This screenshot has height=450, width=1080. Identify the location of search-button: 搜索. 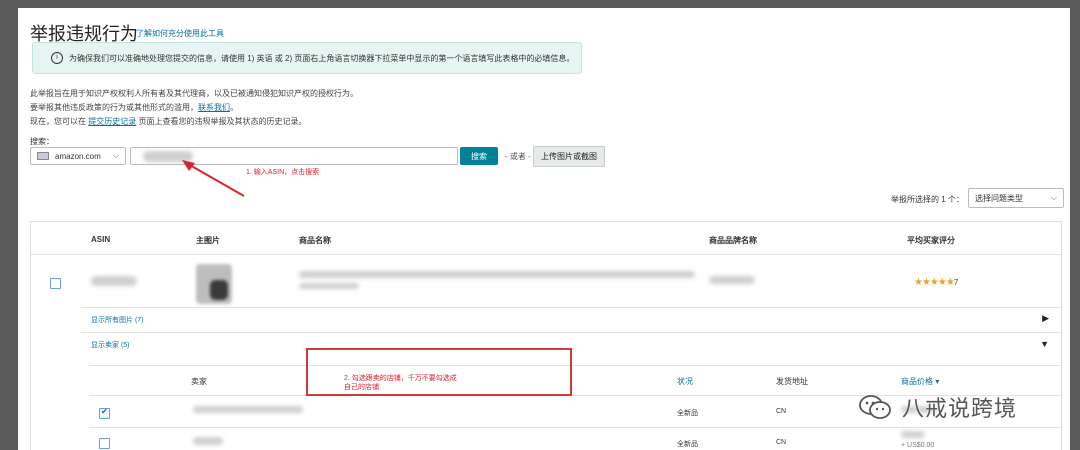
(479, 156).